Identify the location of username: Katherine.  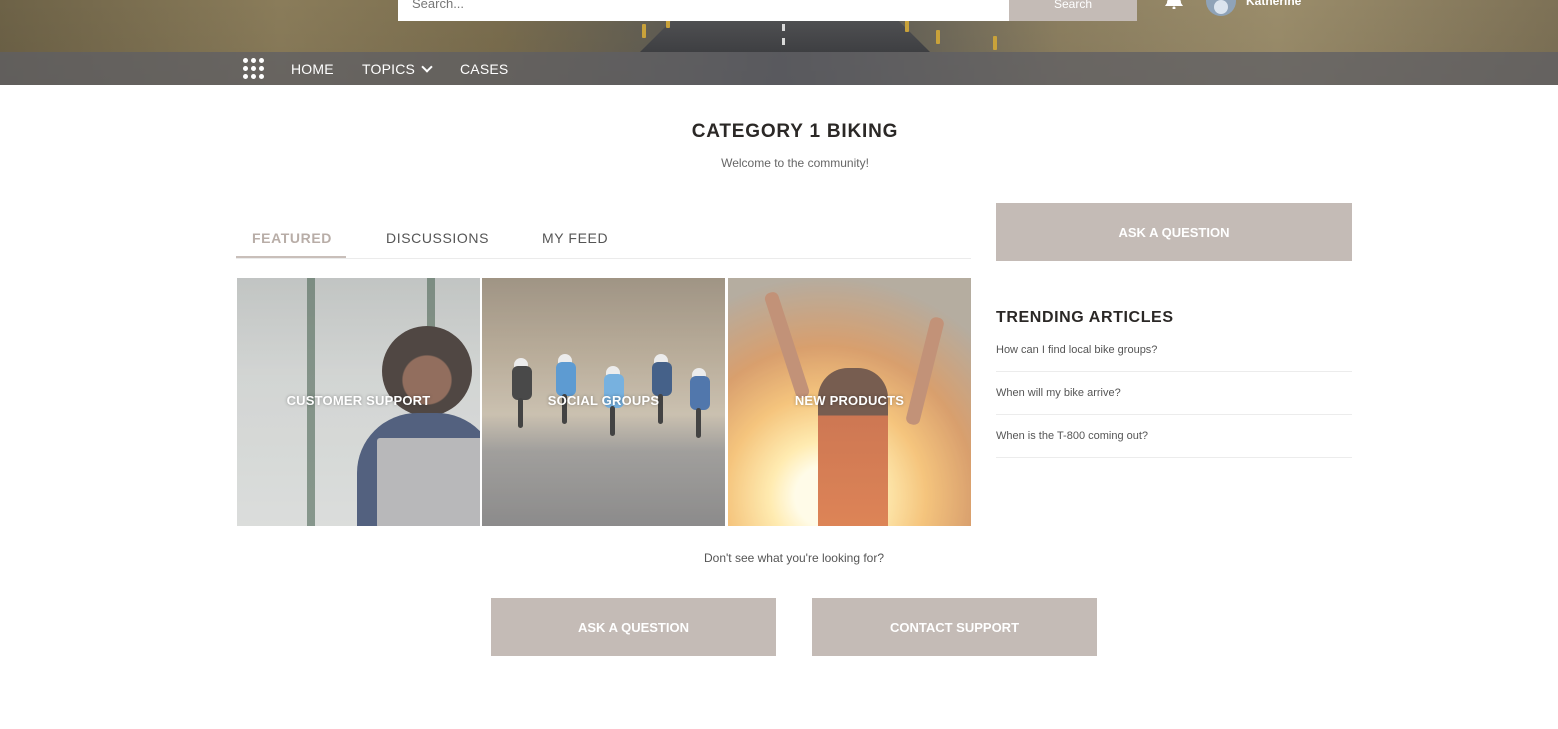
(1273, 4).